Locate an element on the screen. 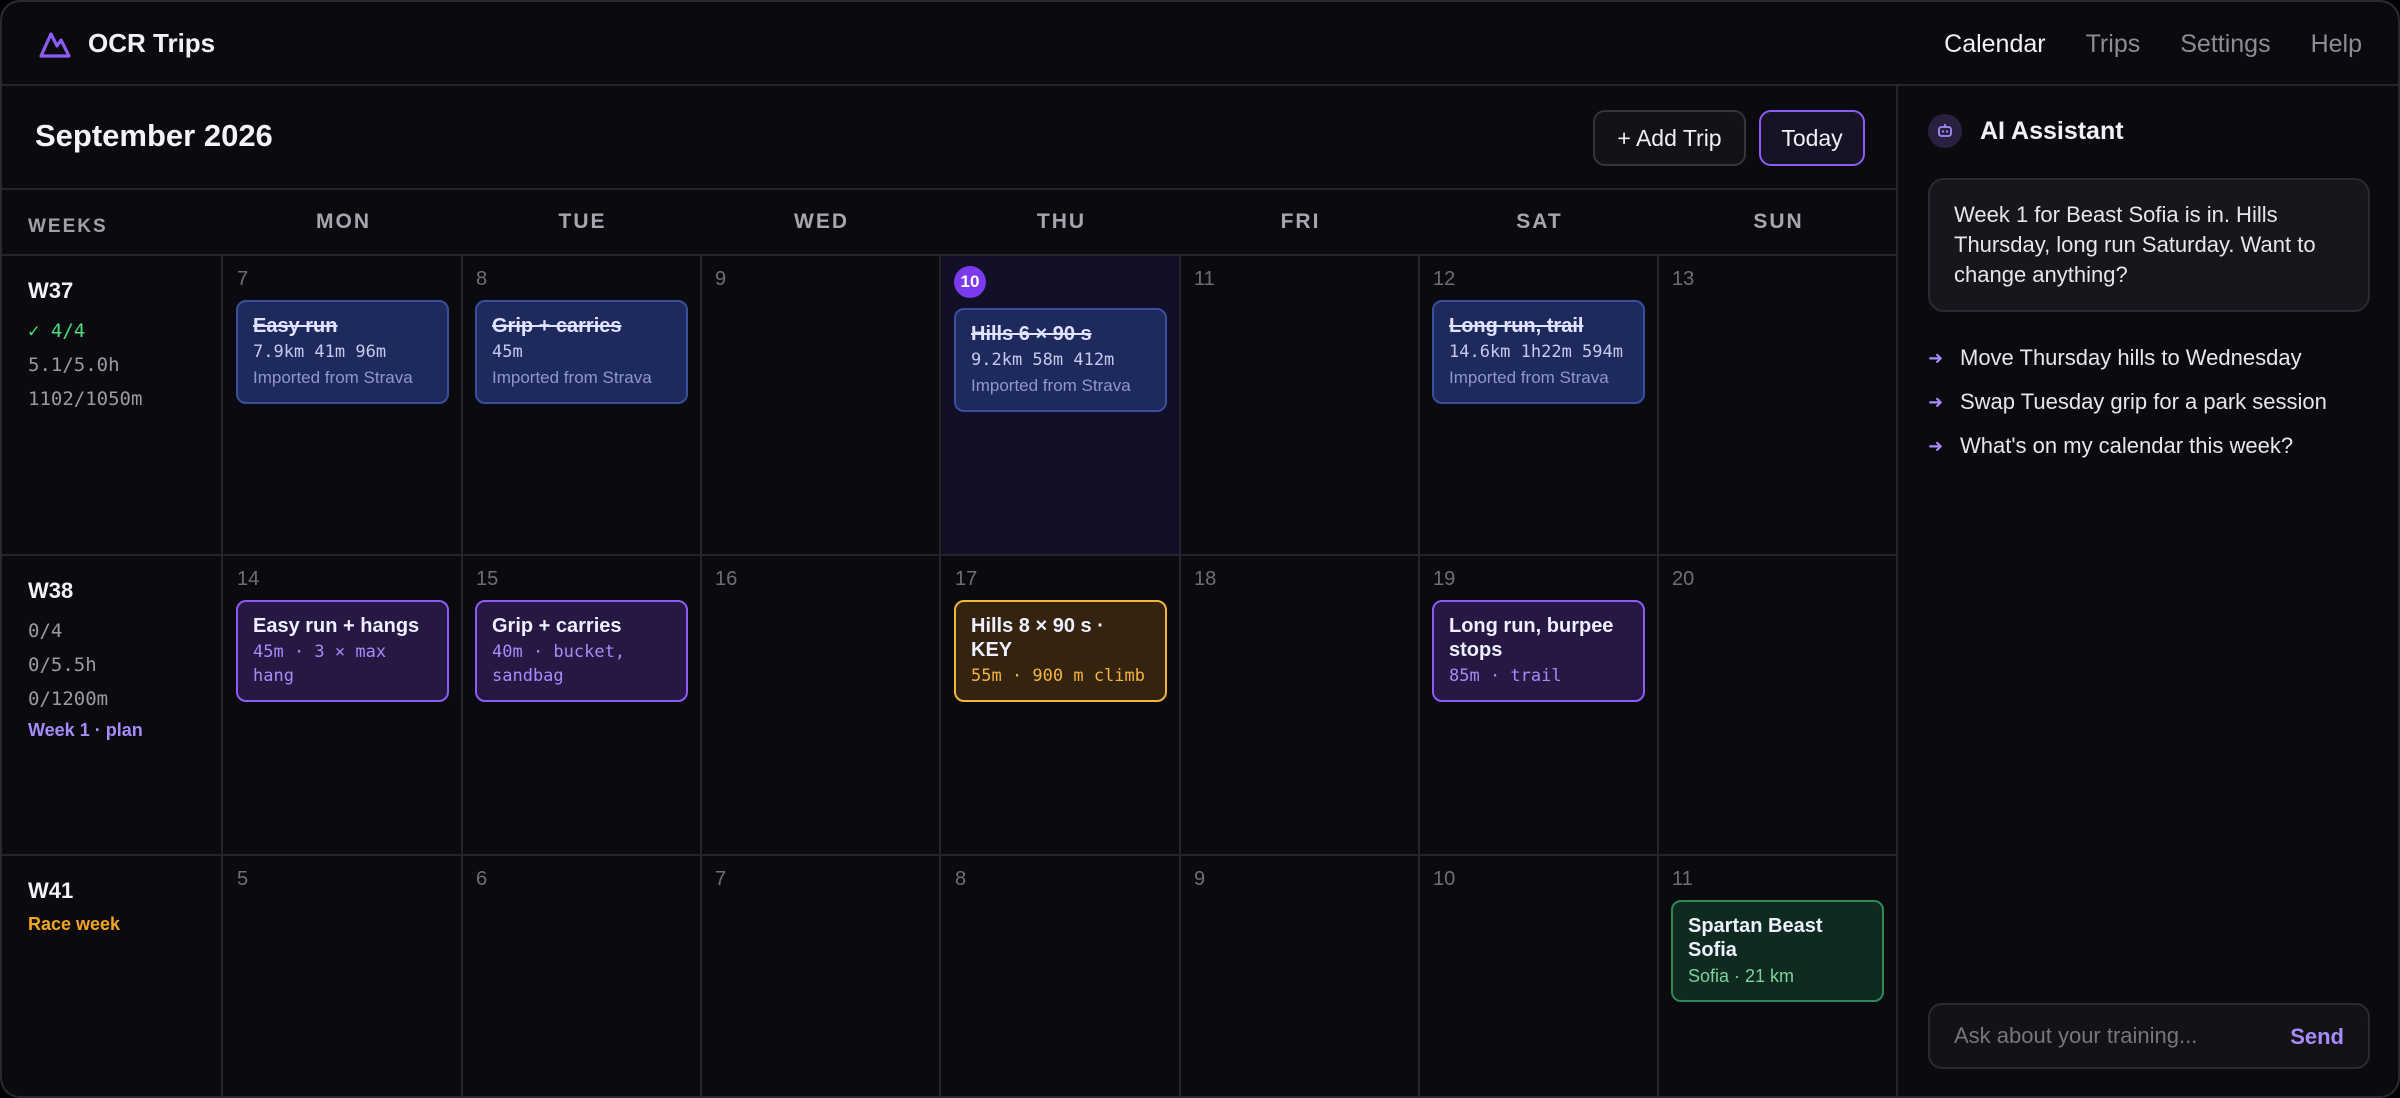  workout-title: Hills 8 × 90 s · KEY is located at coordinates (1037, 638).